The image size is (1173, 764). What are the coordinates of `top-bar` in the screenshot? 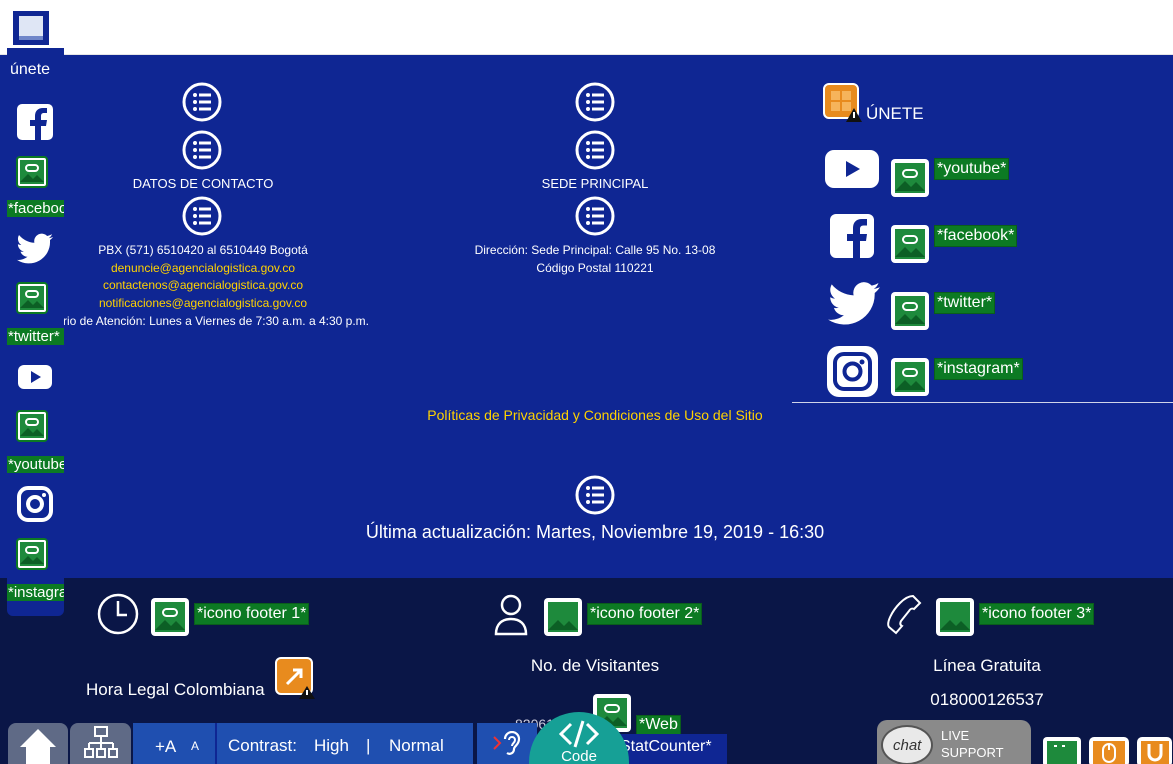 It's located at (586, 27).